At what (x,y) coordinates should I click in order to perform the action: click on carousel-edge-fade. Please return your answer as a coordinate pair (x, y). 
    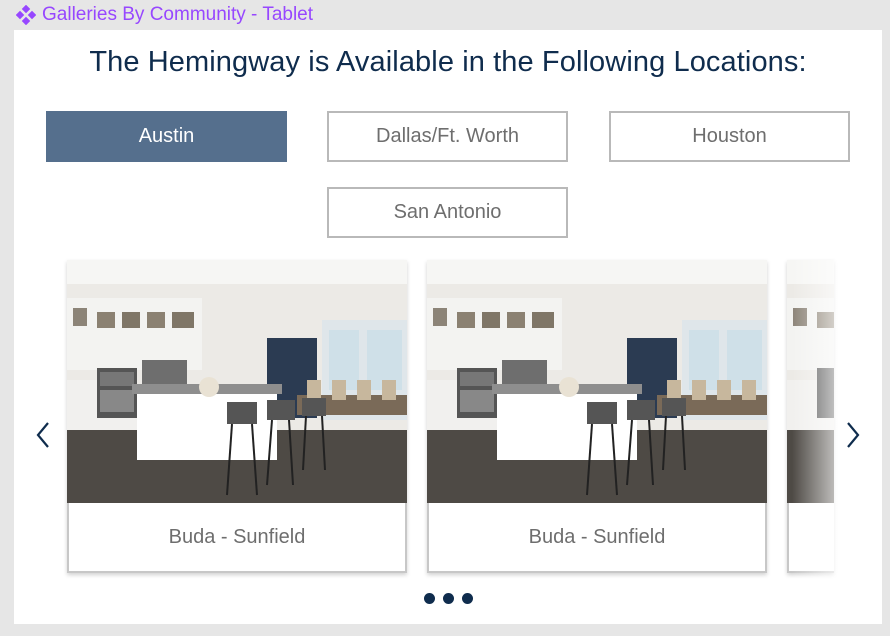
    Looking at the image, I should click on (837, 420).